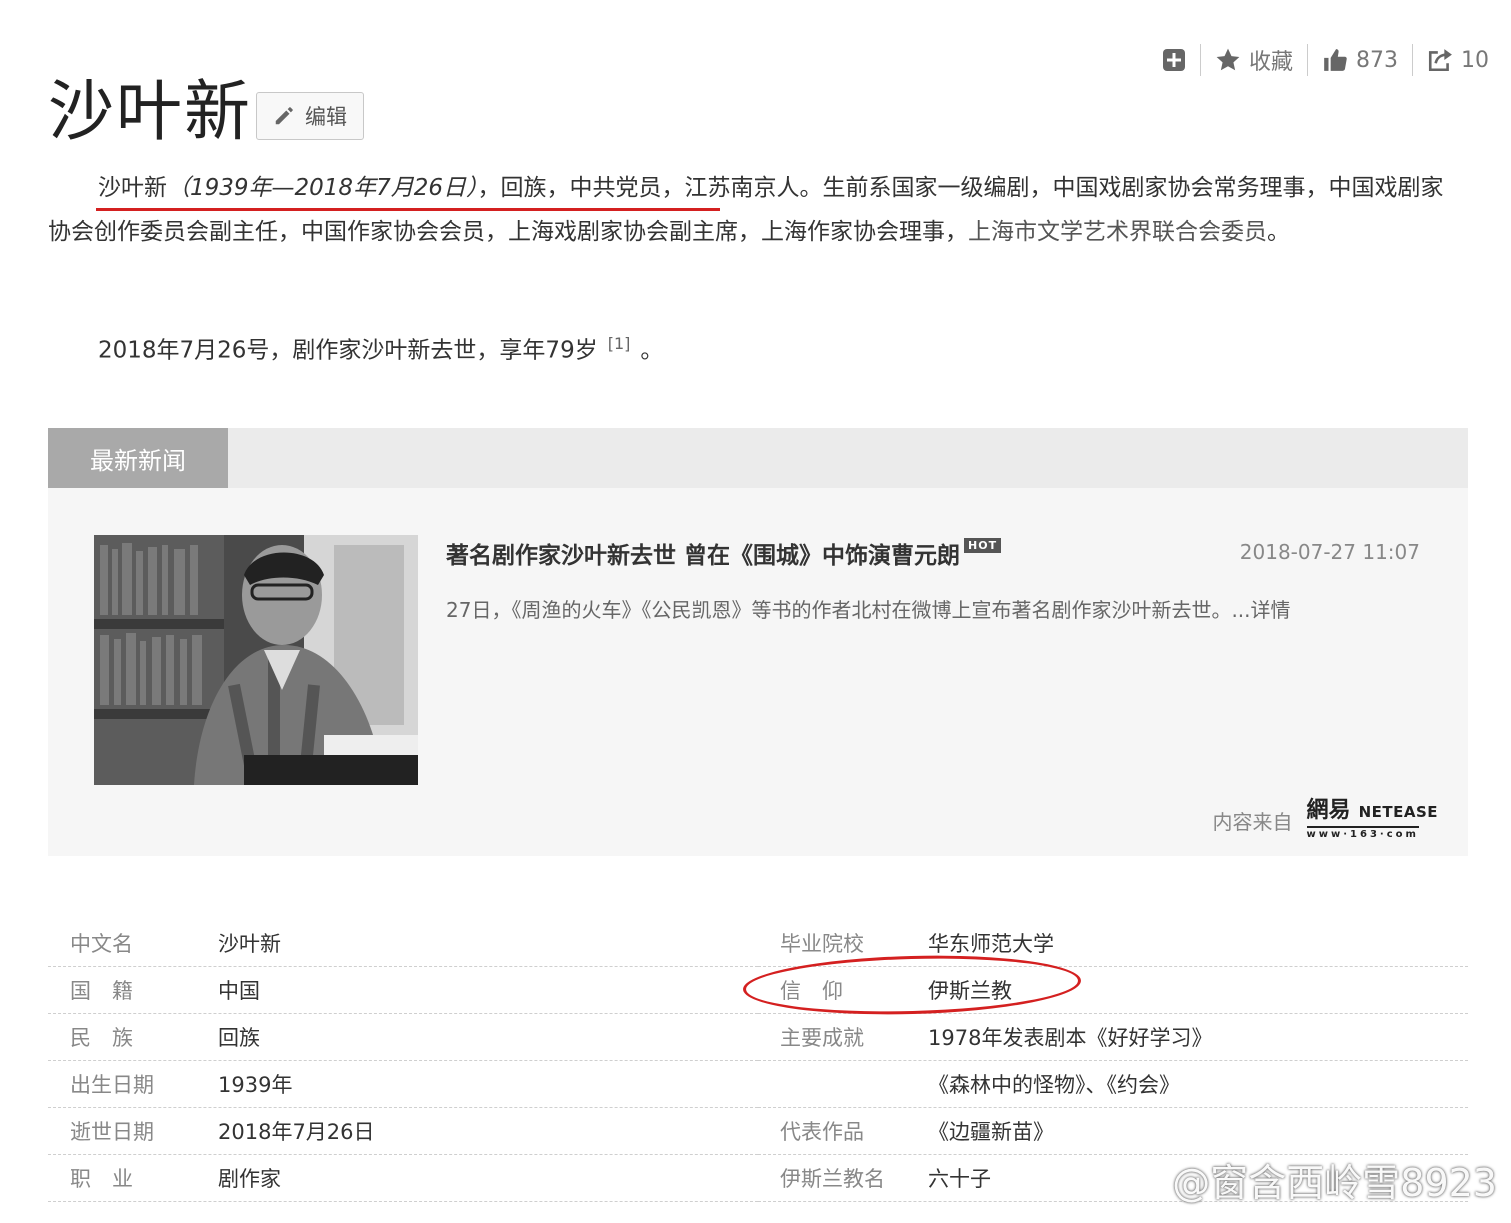  What do you see at coordinates (403, 1178) in the screenshot?
I see `info-row: 职 业 剧作家` at bounding box center [403, 1178].